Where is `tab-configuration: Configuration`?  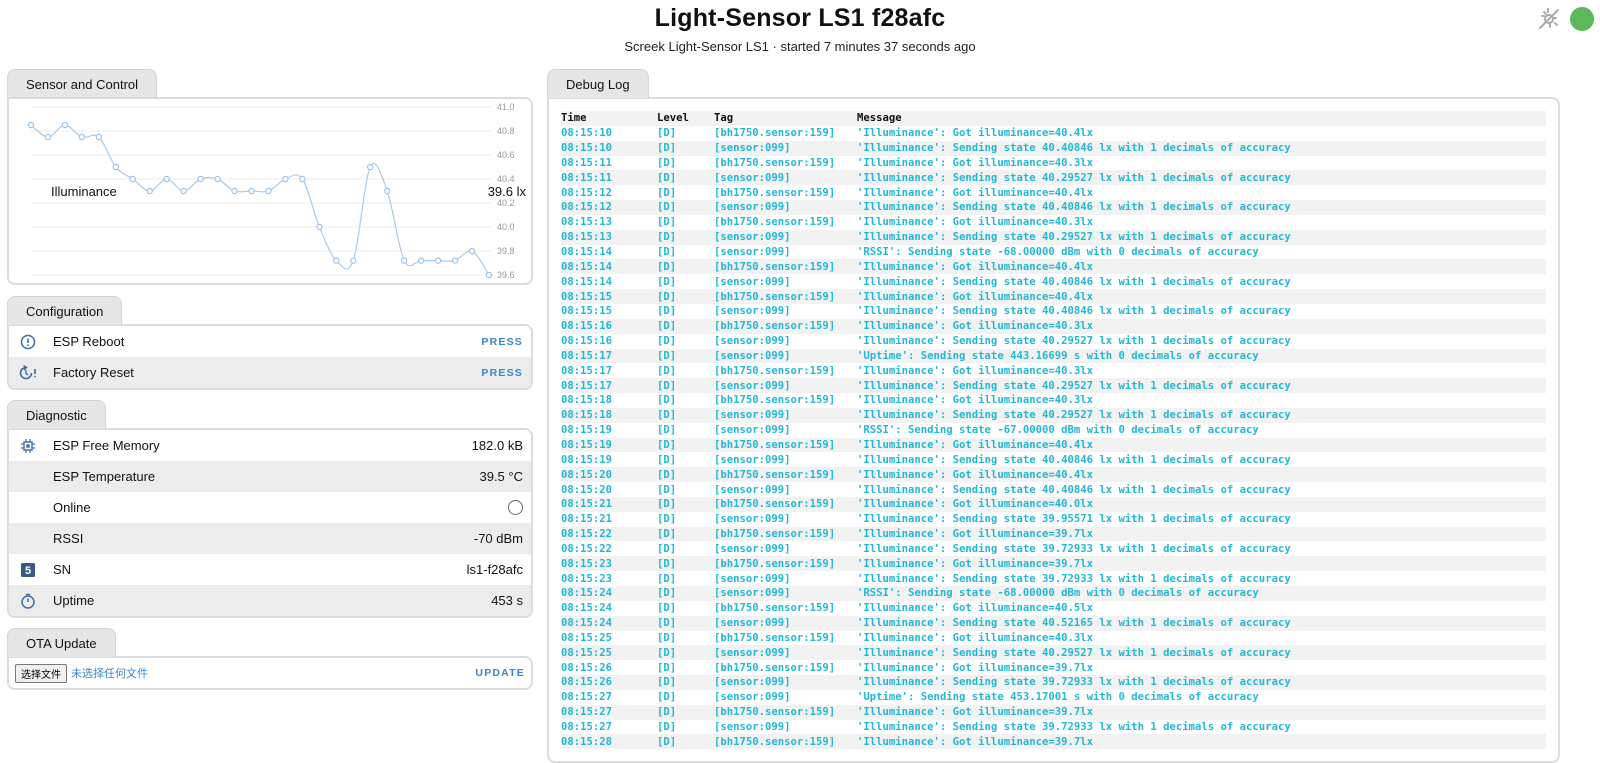 tab-configuration: Configuration is located at coordinates (65, 310).